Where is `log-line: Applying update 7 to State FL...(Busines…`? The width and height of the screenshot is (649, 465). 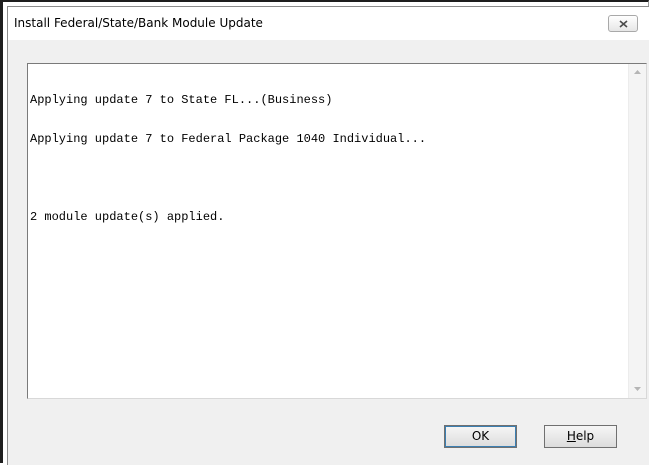
log-line: Applying update 7 to State FL...(Busines… is located at coordinates (181, 100).